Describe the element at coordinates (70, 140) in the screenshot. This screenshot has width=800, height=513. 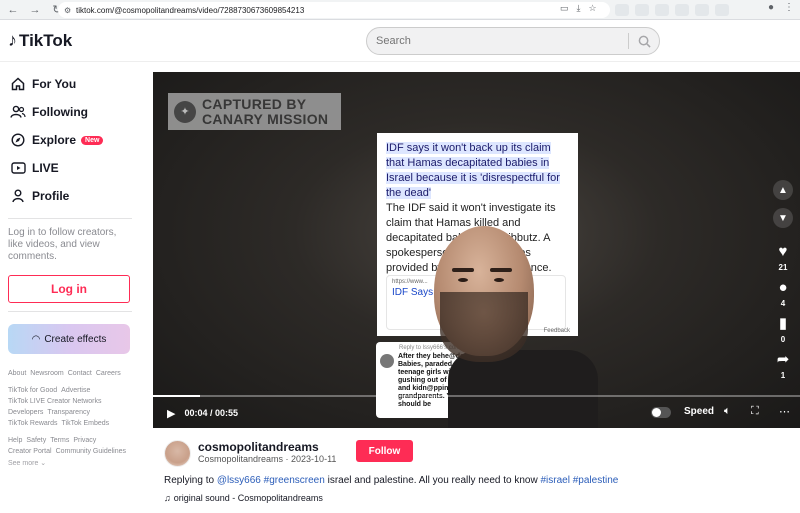
I see `sidebar-item-explore: Explore New` at that location.